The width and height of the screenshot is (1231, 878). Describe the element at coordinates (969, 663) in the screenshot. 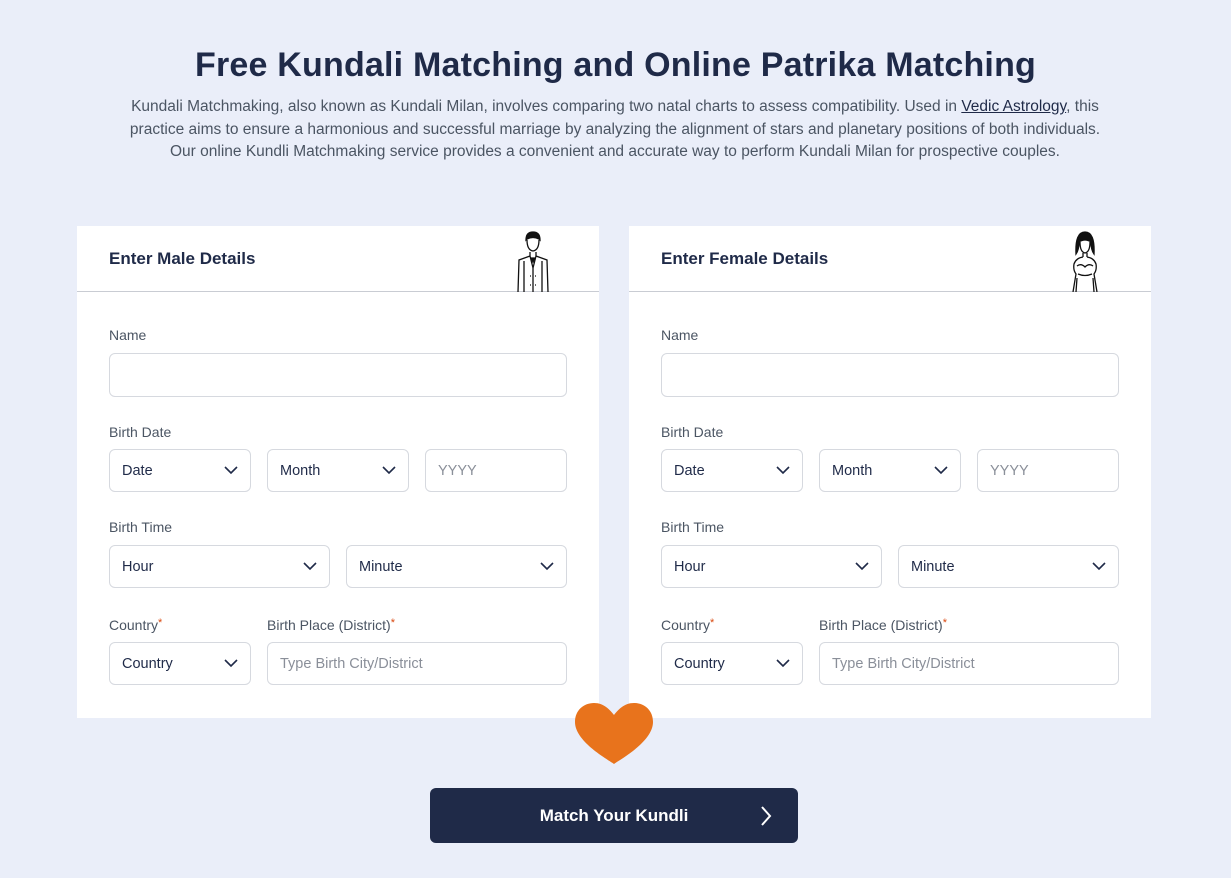

I see `female-birth-place-input: Type Birth City/District` at that location.